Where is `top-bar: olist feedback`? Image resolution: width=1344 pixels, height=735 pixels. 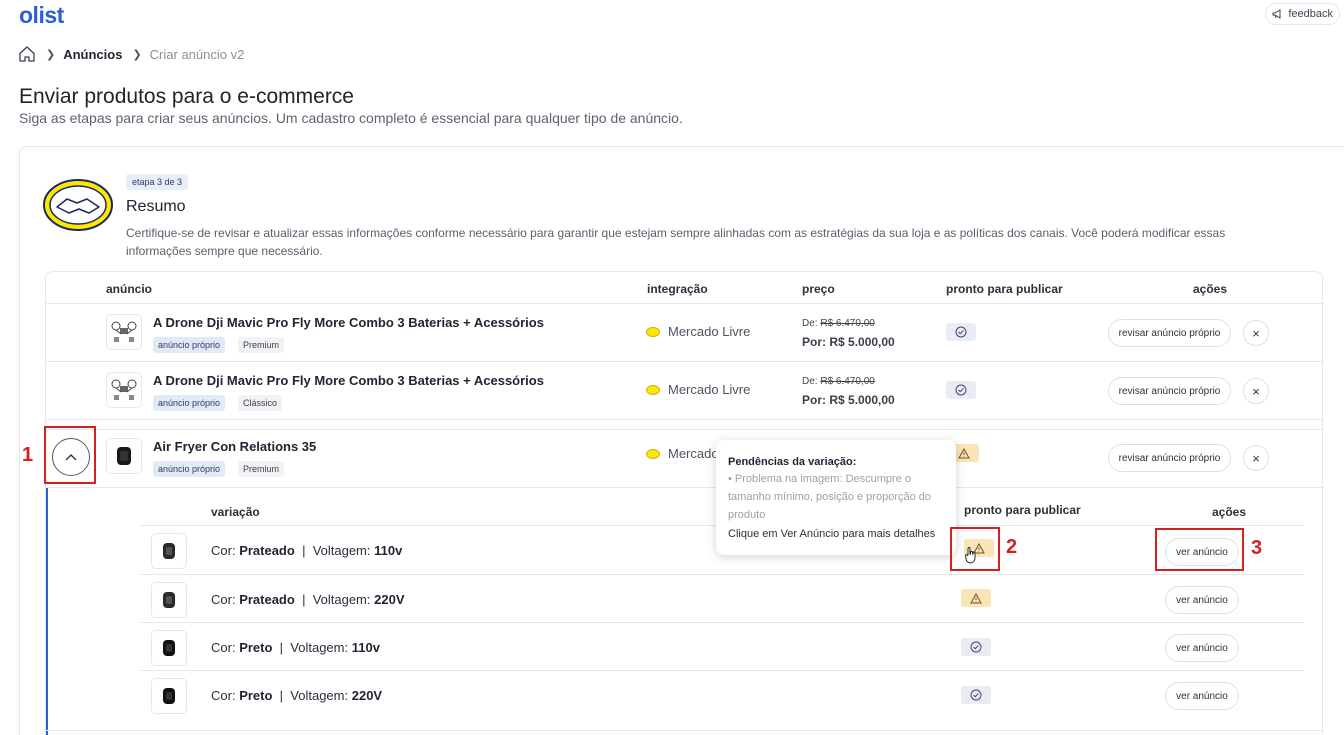
top-bar: olist feedback is located at coordinates (672, 17).